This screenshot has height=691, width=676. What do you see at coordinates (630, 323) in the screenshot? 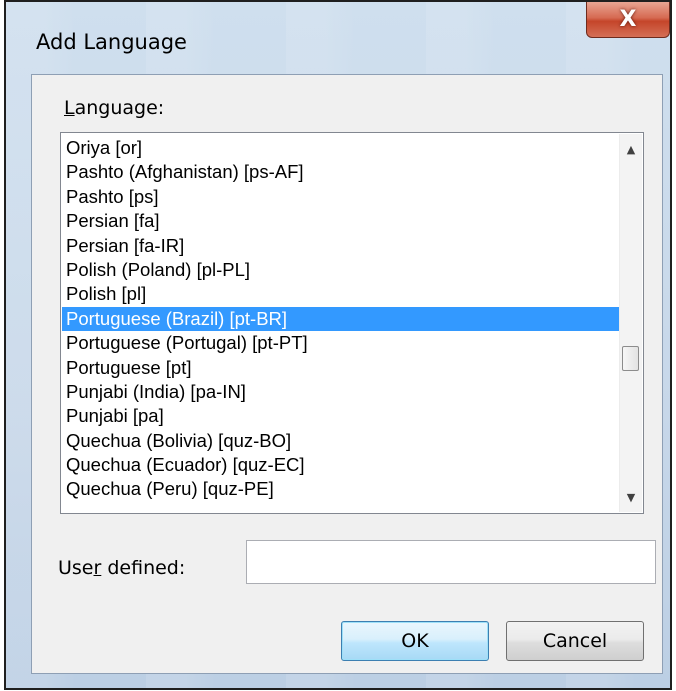
I see `vertical-scrollbar: ▲ ▼` at bounding box center [630, 323].